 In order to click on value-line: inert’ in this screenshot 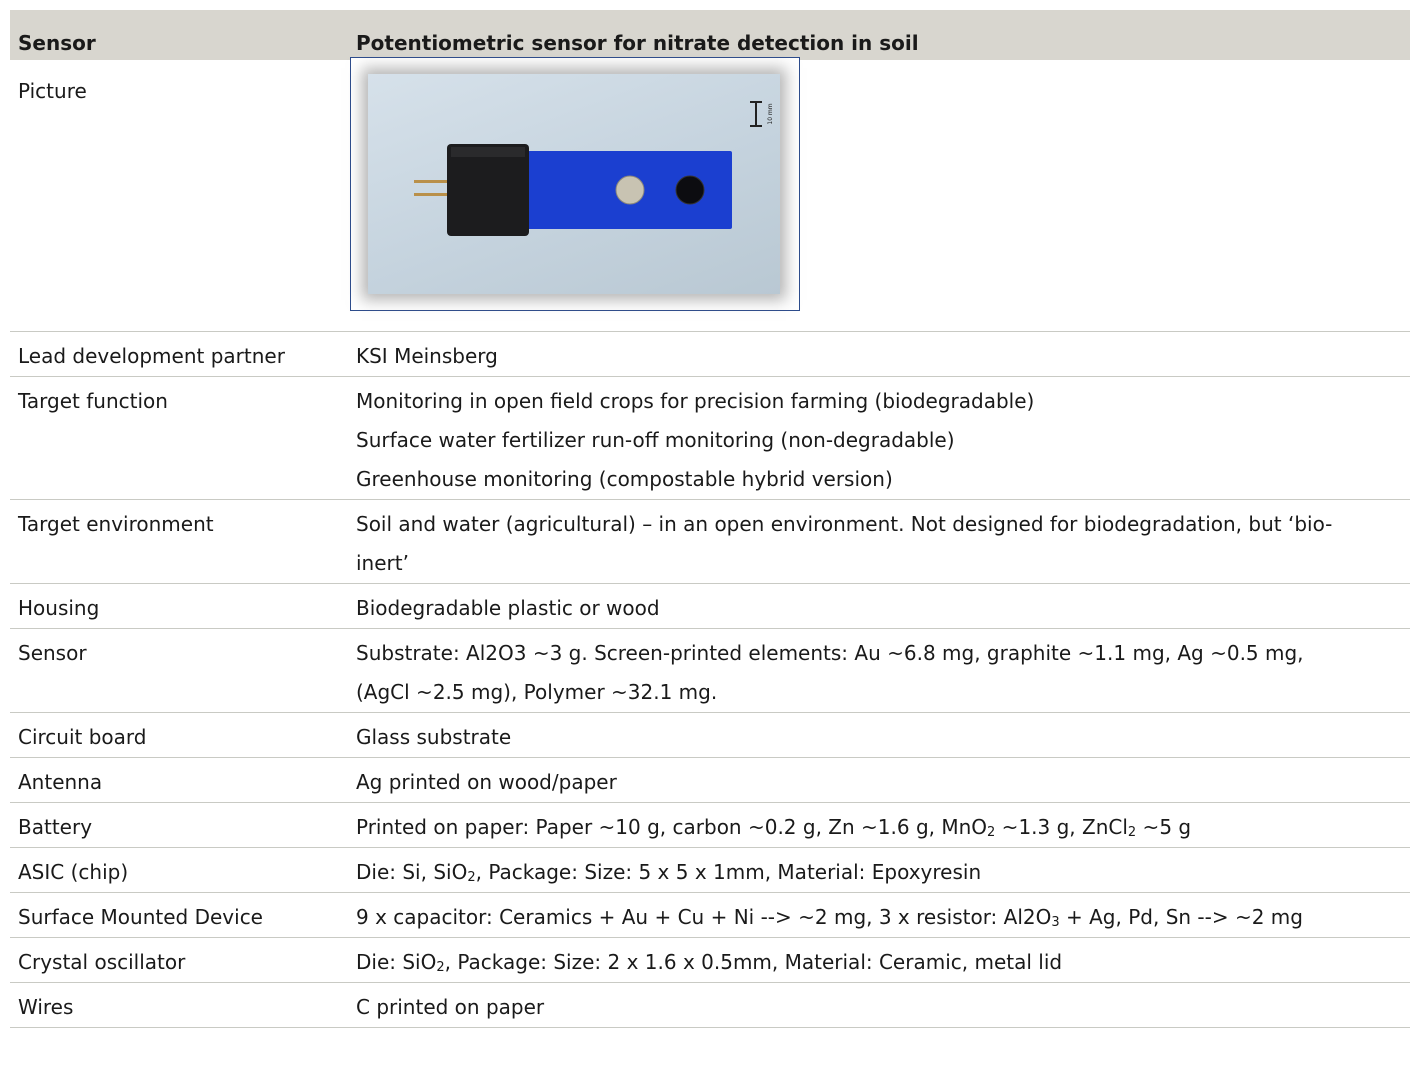, I will do `click(382, 563)`.